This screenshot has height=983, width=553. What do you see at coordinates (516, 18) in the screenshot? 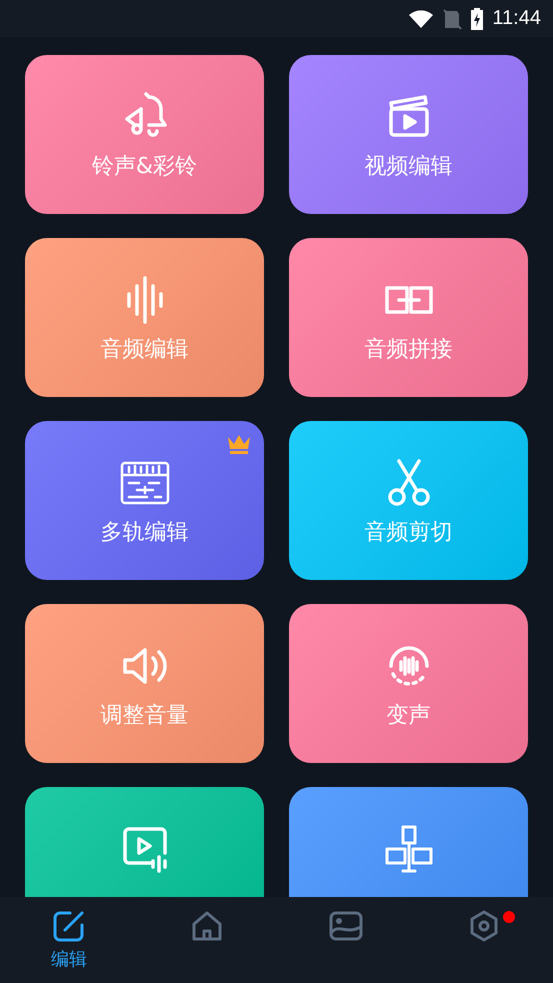
I see `status-time: 11:44` at bounding box center [516, 18].